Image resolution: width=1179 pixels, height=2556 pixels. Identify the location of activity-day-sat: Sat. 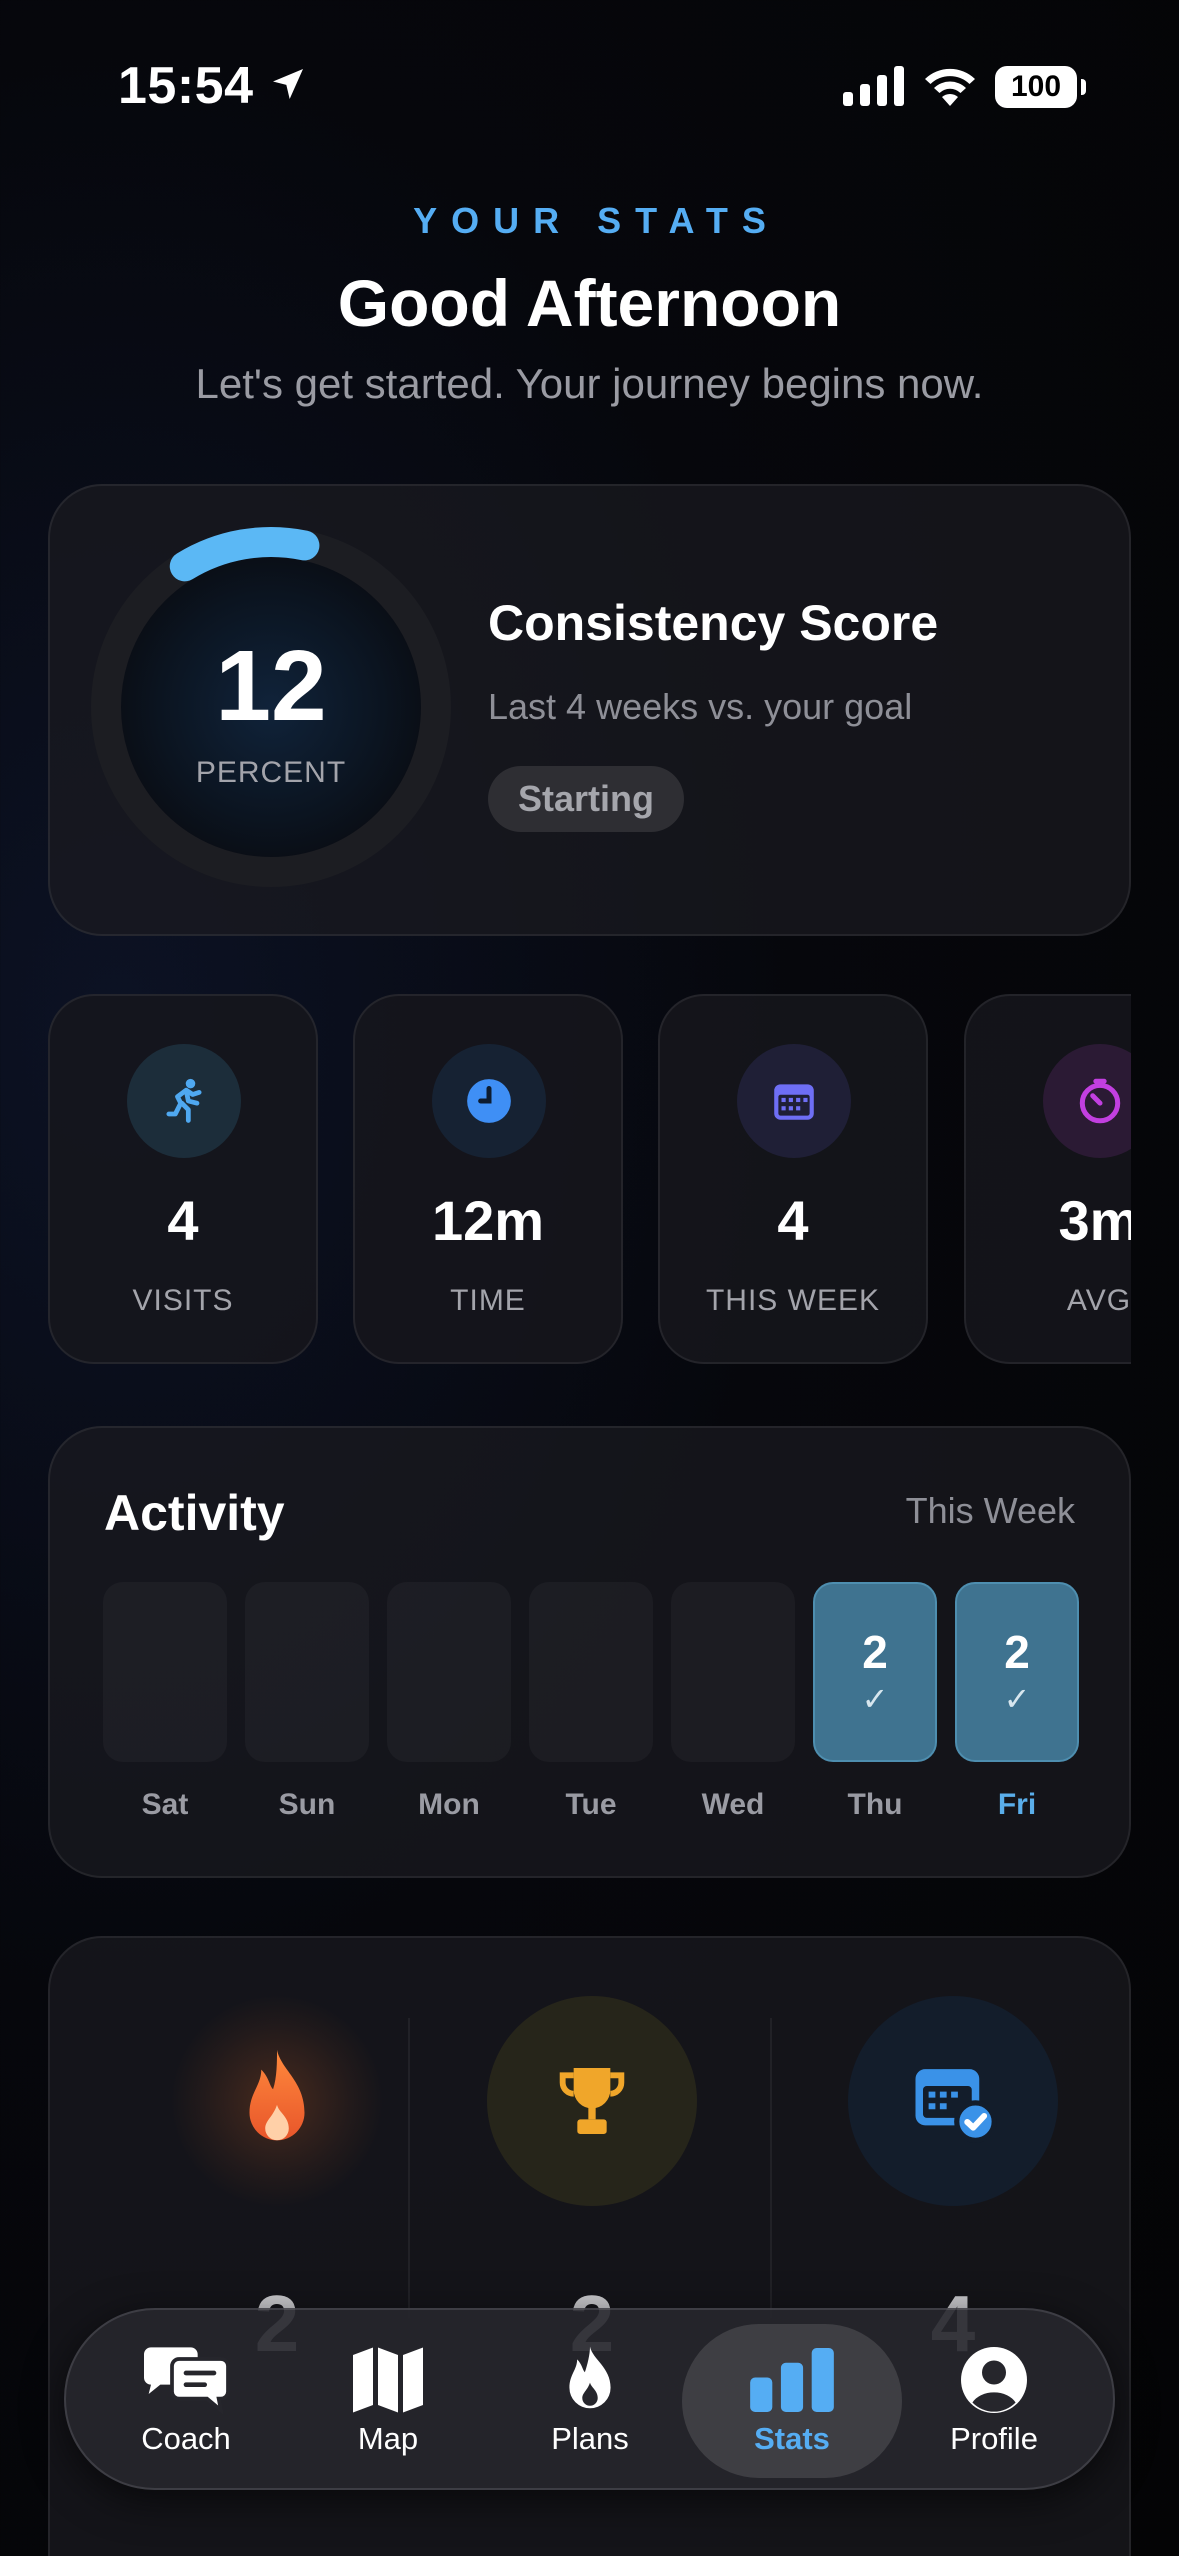
(165, 1702).